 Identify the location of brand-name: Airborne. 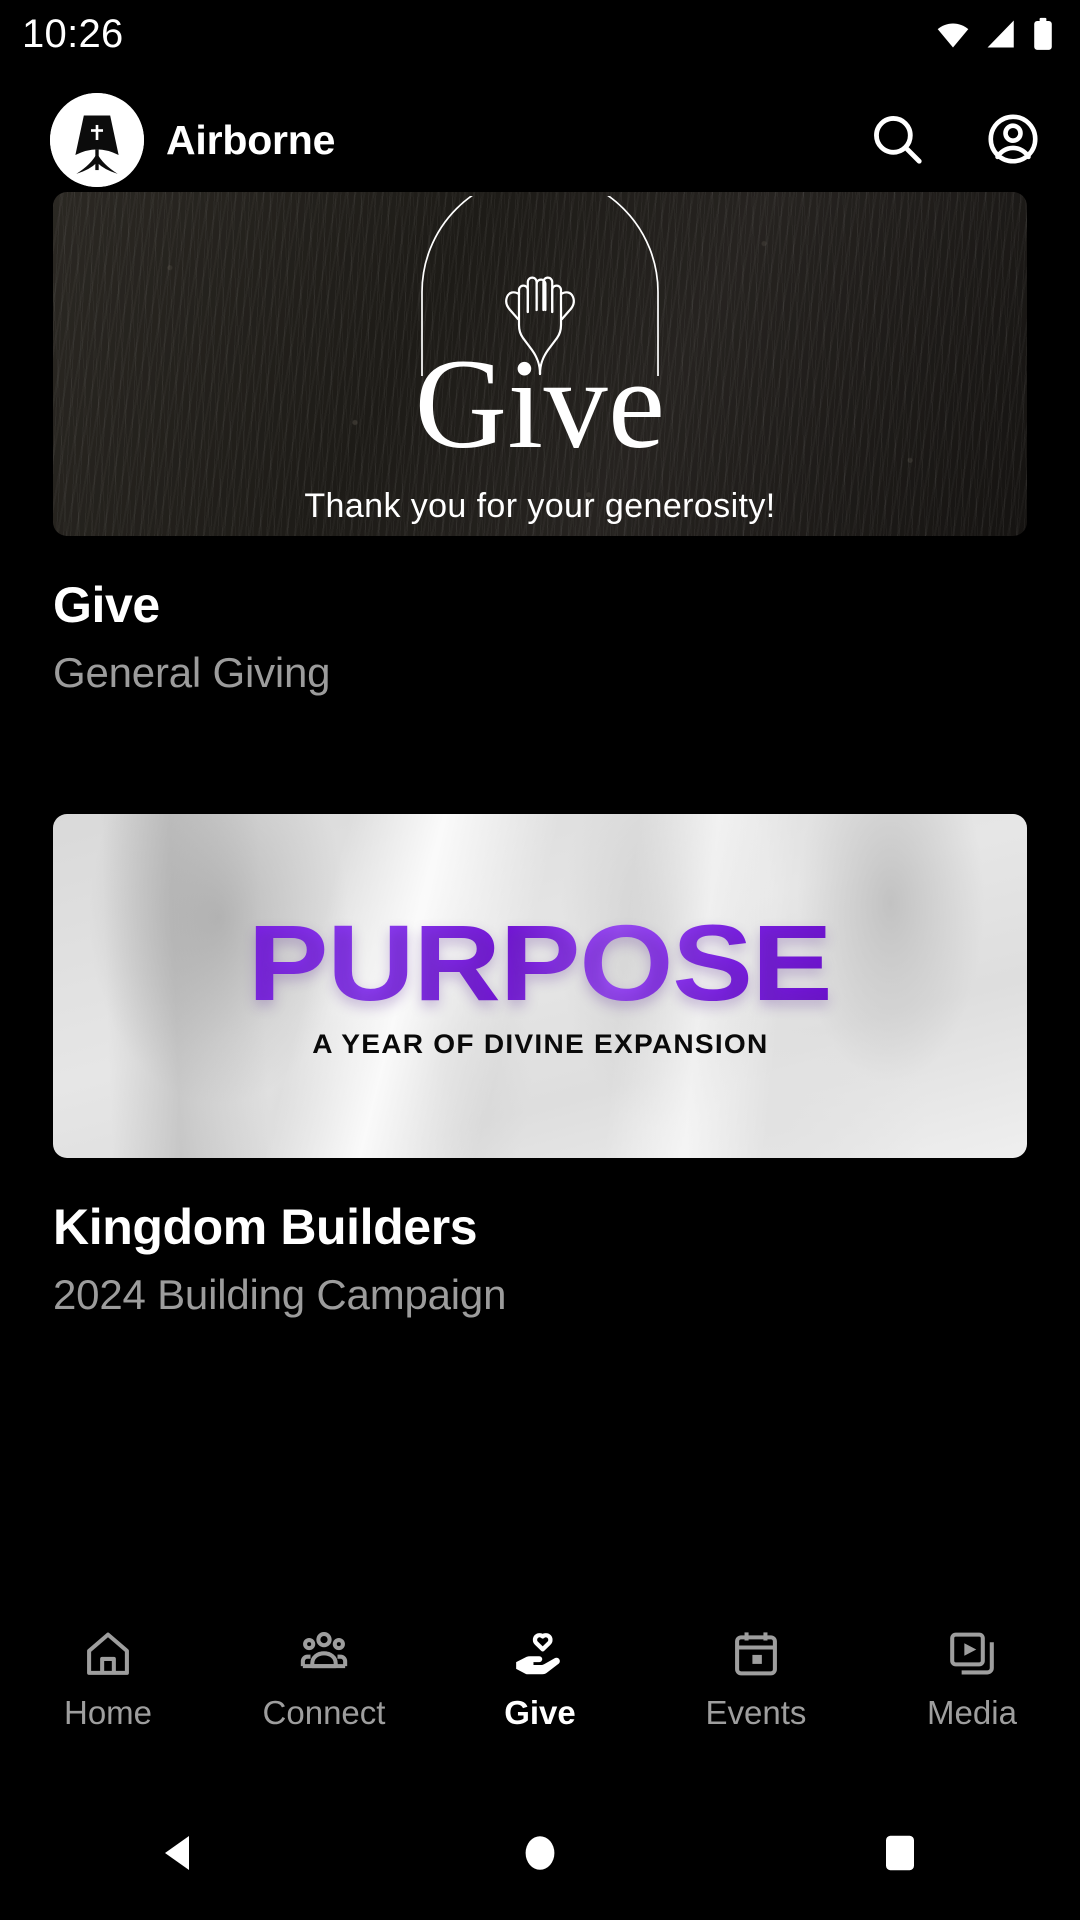
(251, 139).